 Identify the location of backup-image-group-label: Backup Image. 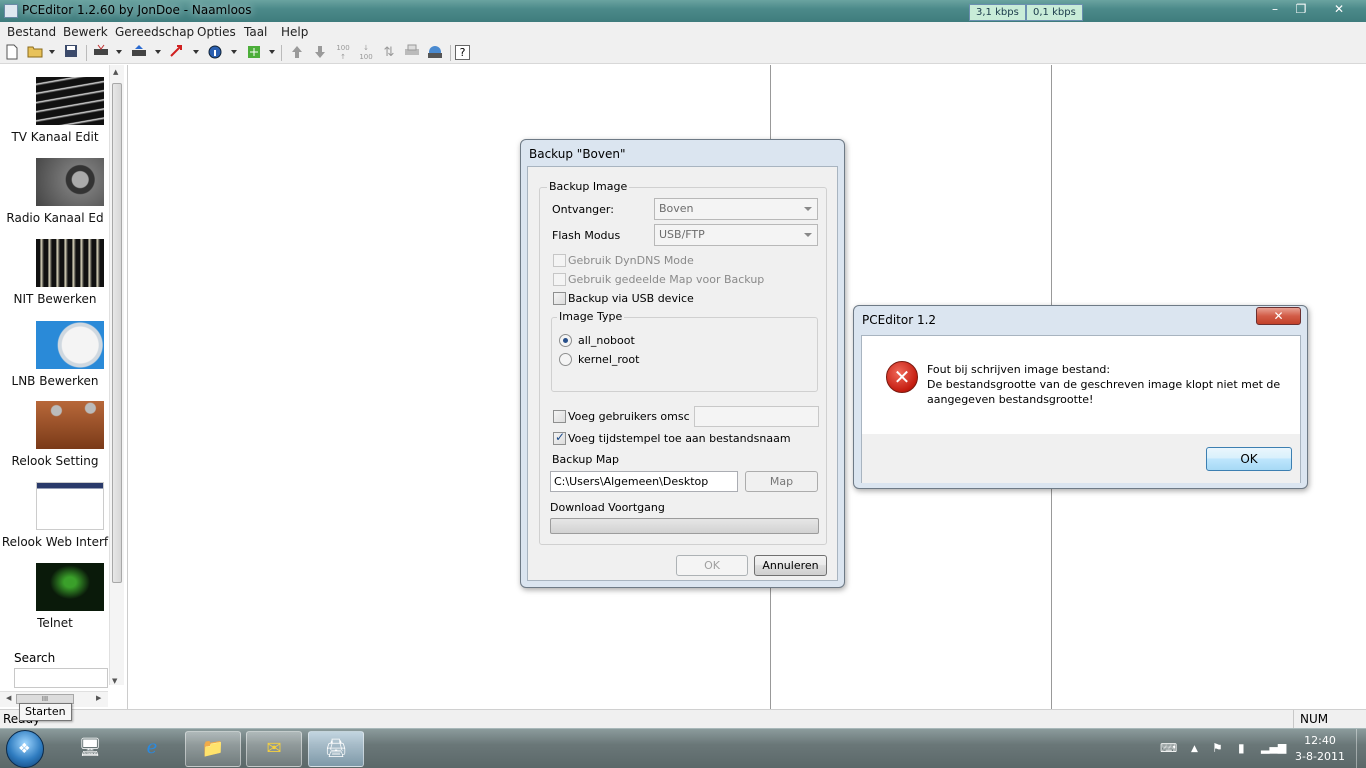
(588, 186).